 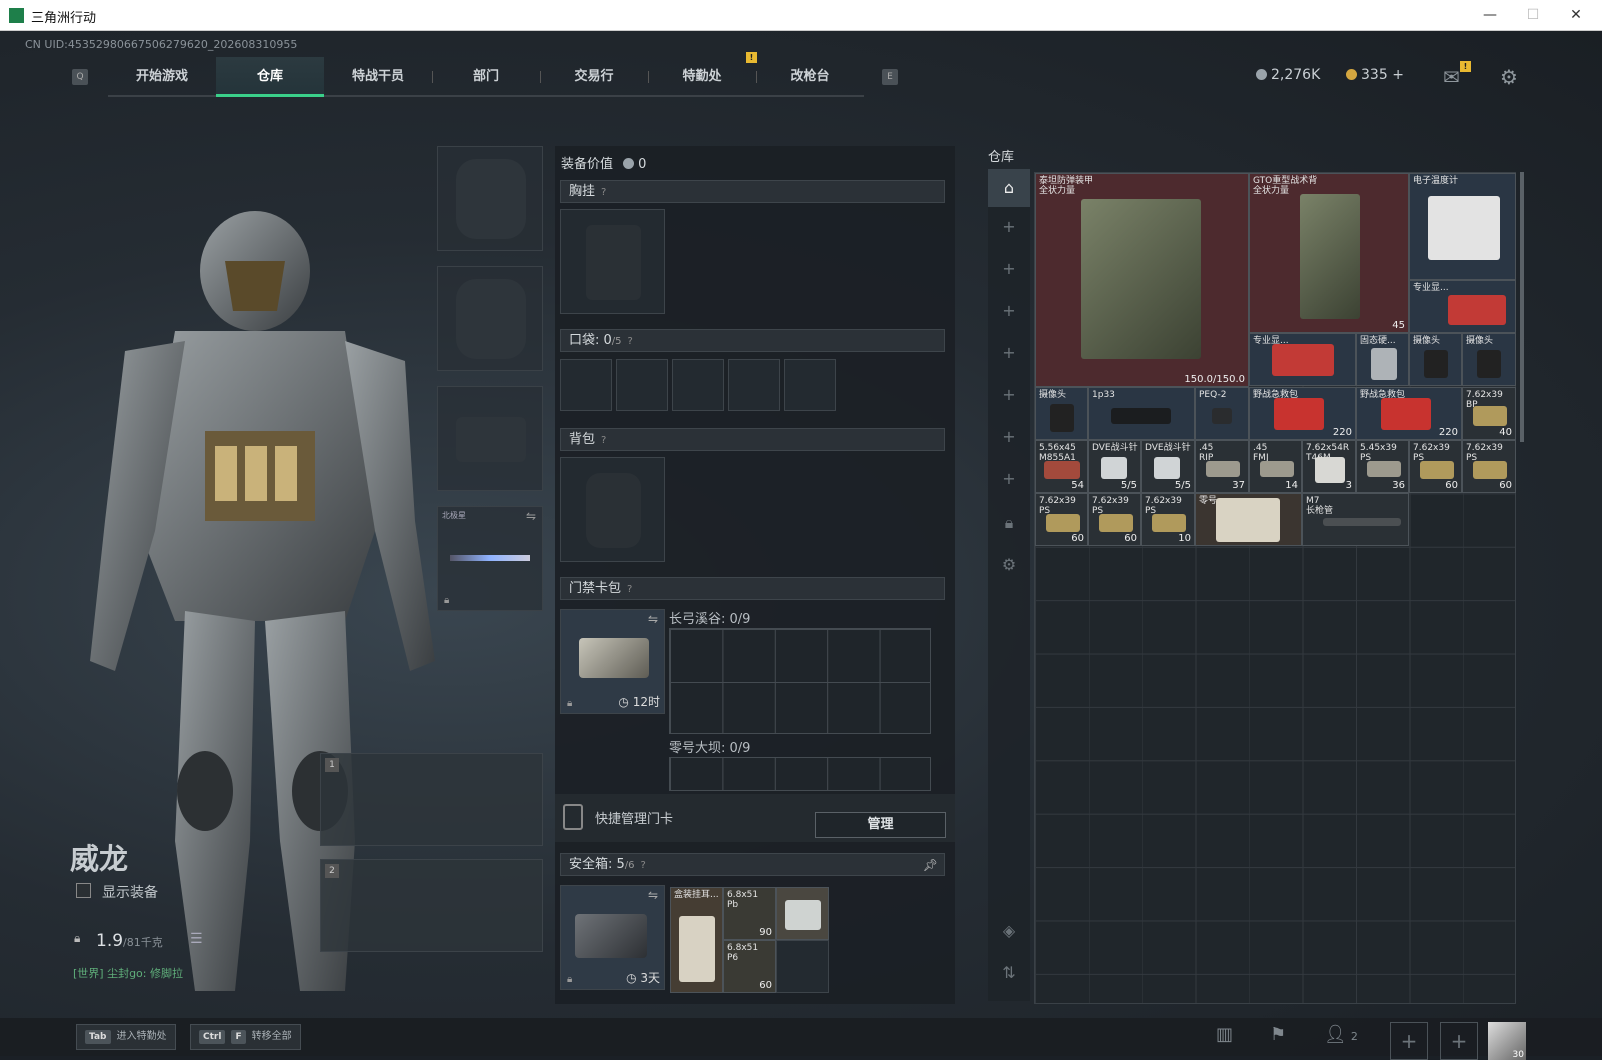 What do you see at coordinates (431, 799) in the screenshot?
I see `primary-weapon-slot-1: 1` at bounding box center [431, 799].